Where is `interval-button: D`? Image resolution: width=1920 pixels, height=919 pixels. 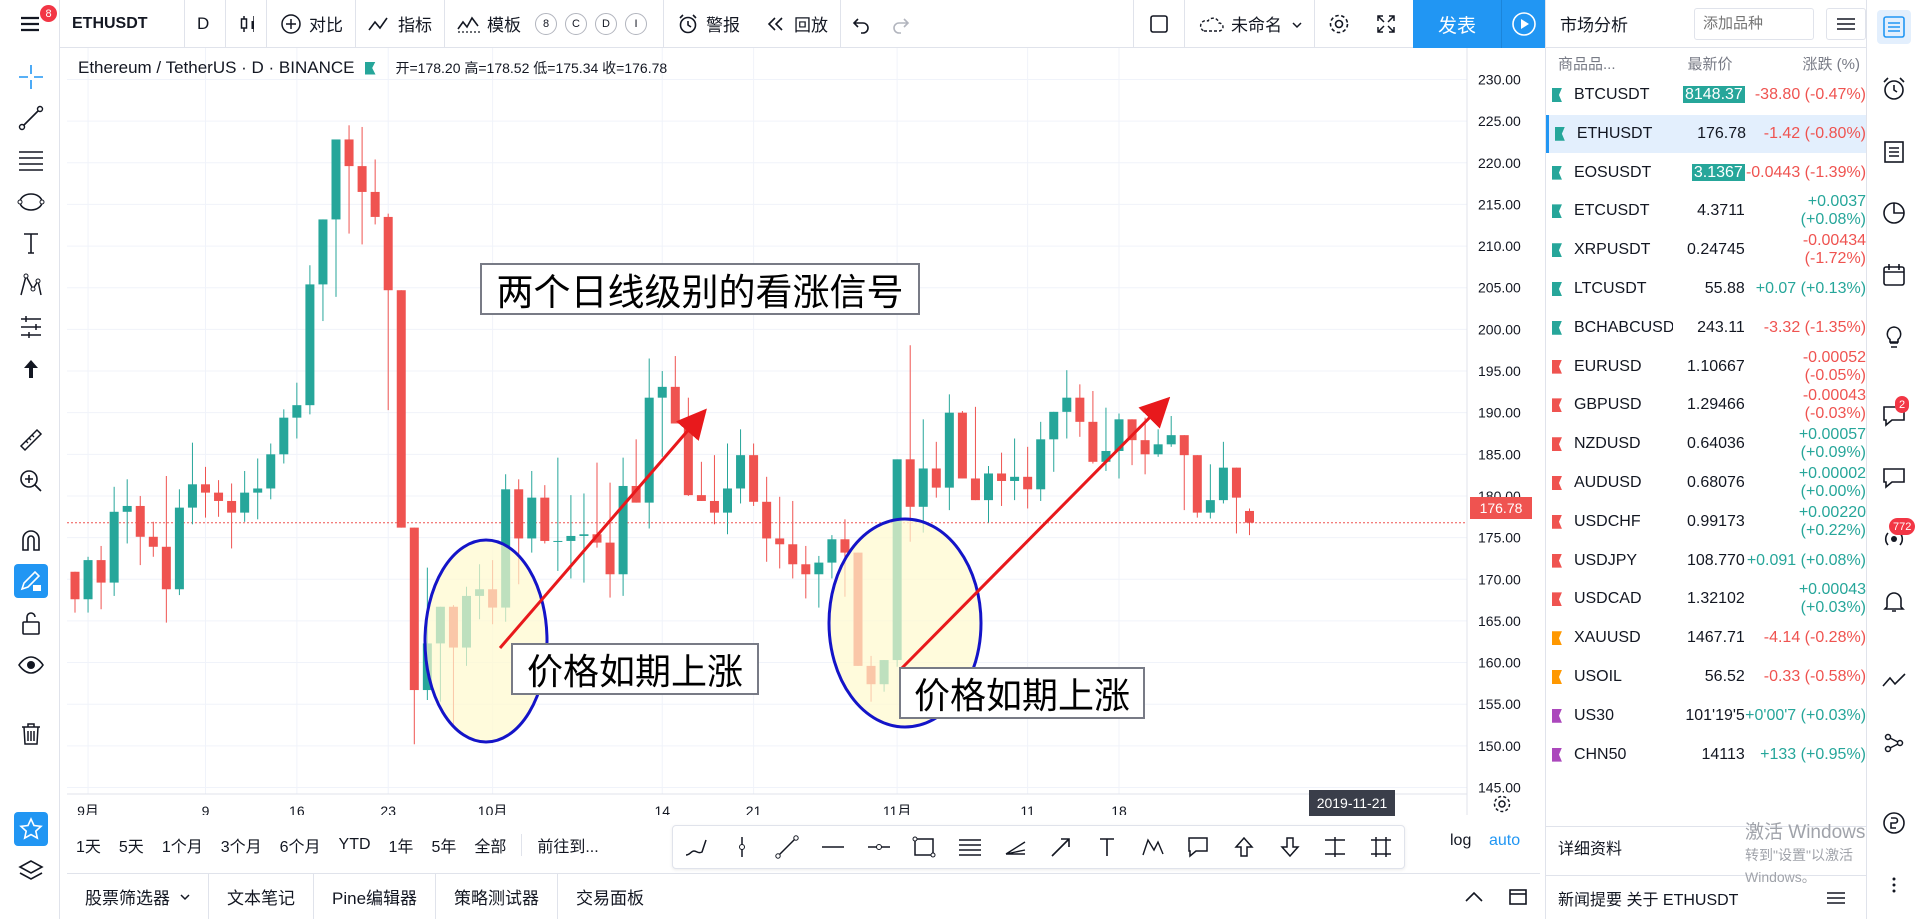
interval-button: D is located at coordinates (205, 24).